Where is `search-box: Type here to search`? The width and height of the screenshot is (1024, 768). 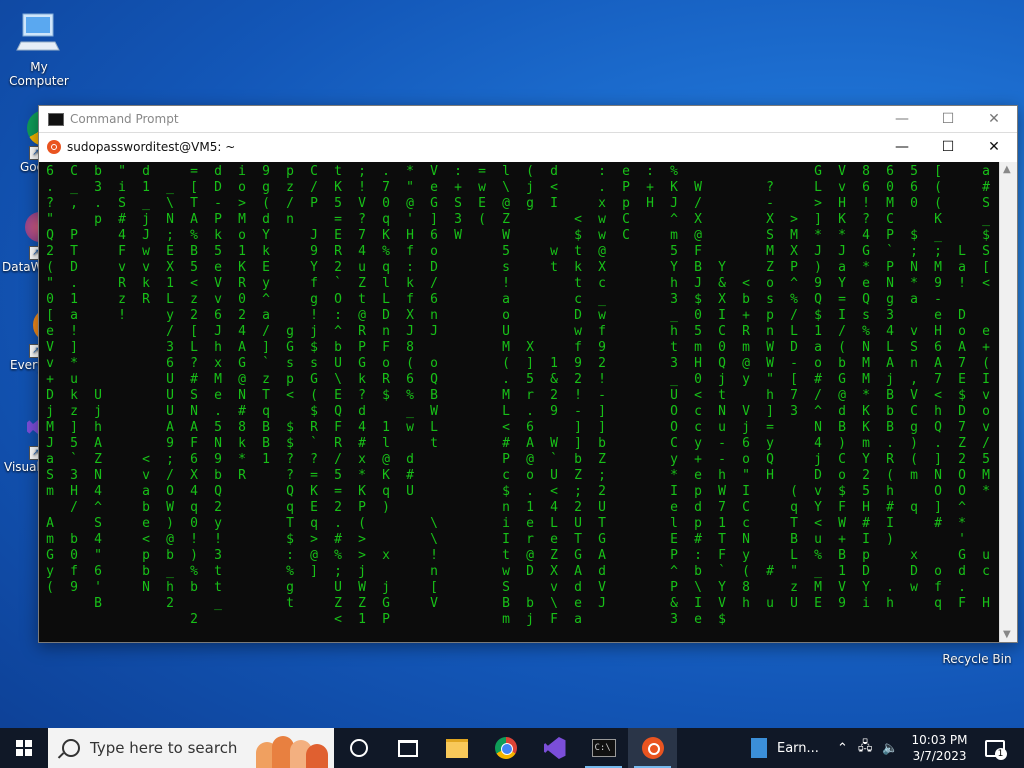
search-box: Type here to search is located at coordinates (191, 748).